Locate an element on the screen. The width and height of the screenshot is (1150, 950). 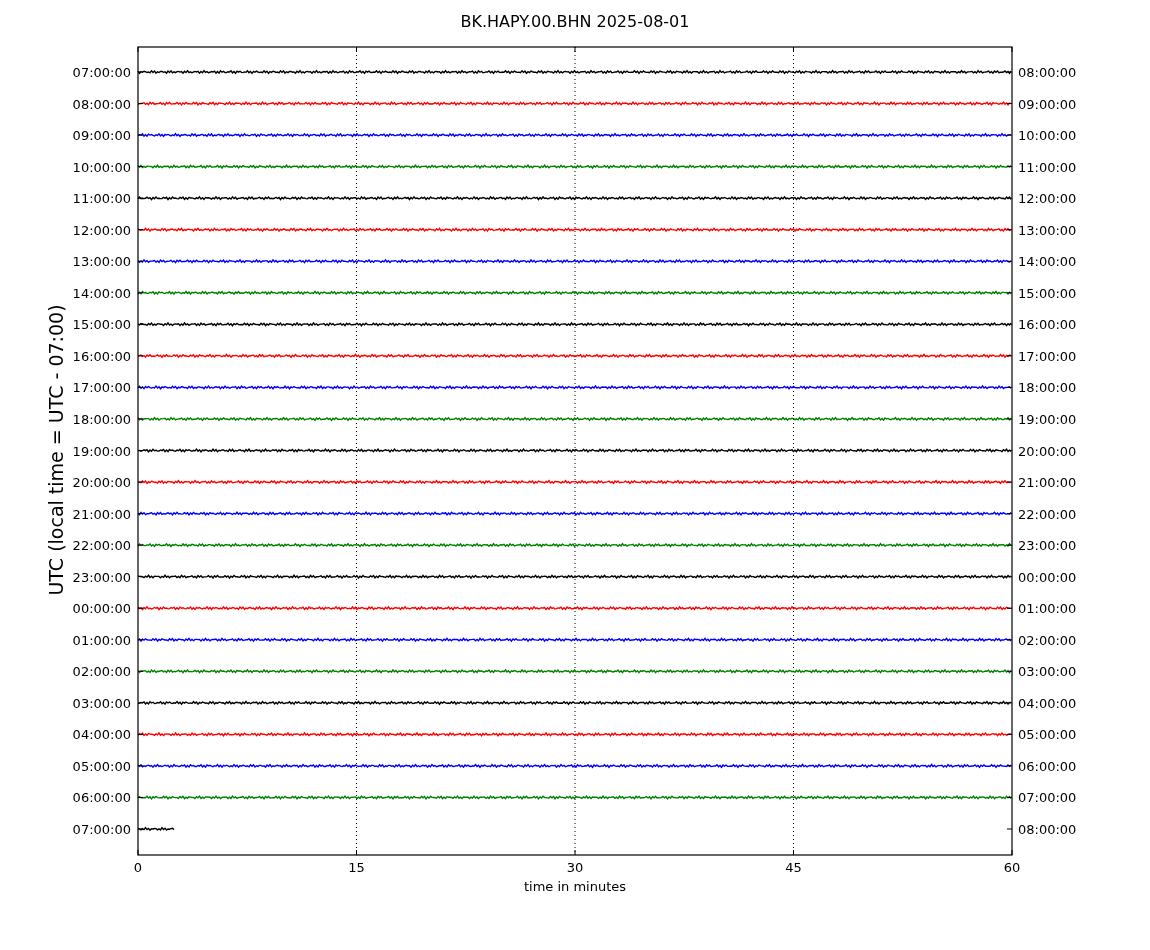
x-axis-label: time in minutes is located at coordinates (575, 886).